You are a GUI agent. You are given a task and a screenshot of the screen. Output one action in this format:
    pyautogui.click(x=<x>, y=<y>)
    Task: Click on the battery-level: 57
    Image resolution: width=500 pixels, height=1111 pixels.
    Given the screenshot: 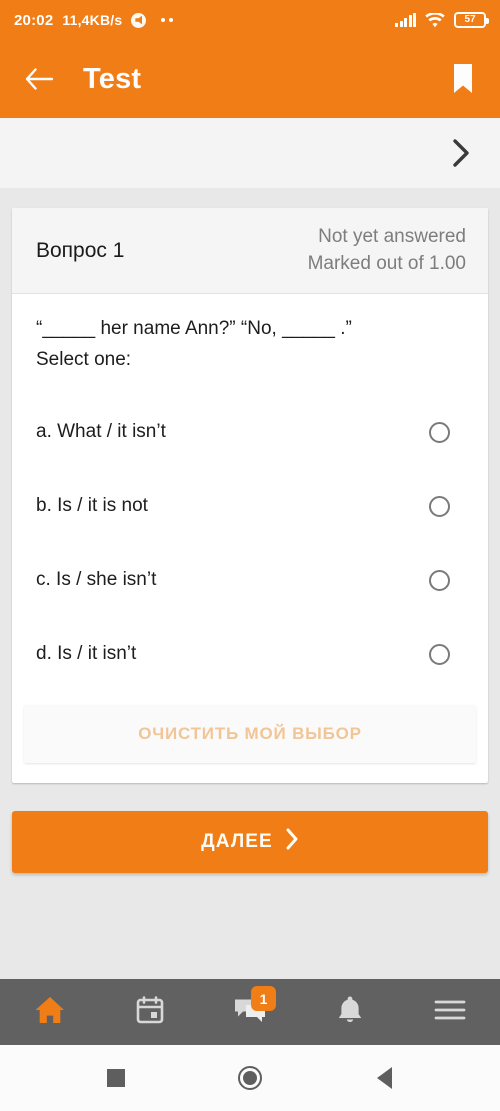 What is the action you would take?
    pyautogui.click(x=470, y=19)
    